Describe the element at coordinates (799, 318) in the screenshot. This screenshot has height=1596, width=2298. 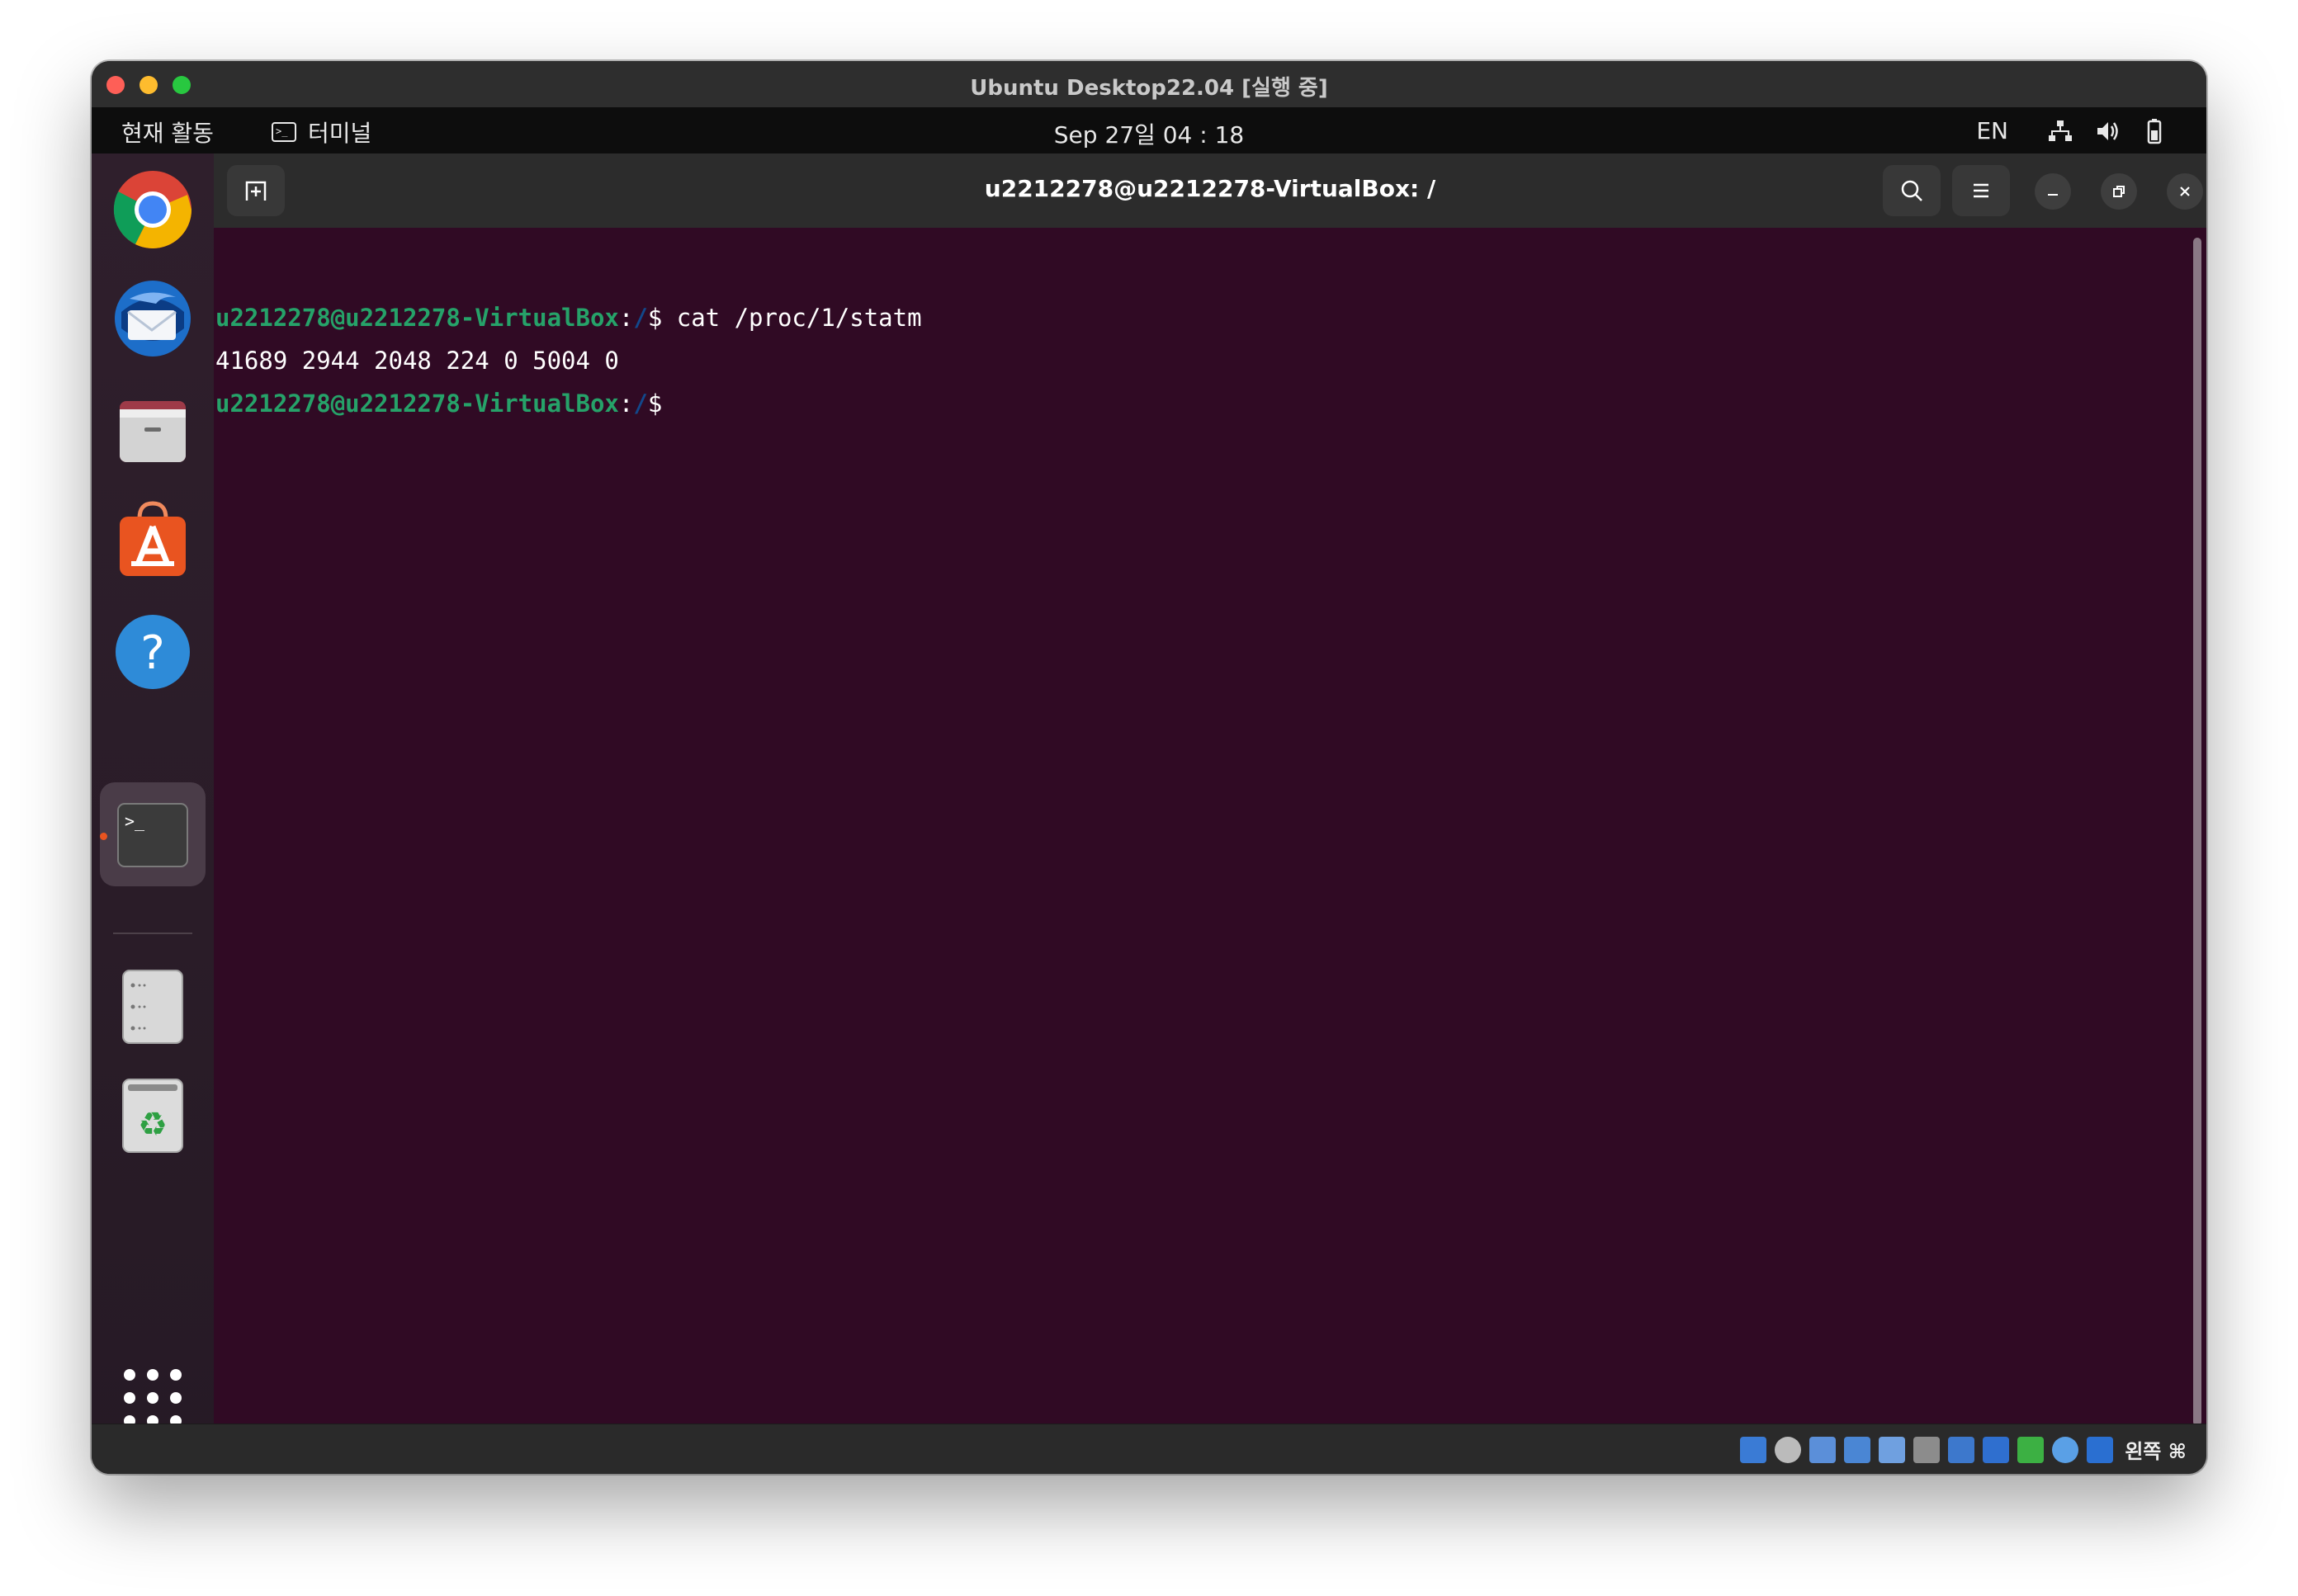
I see `command-text: cat /proc/1/statm` at that location.